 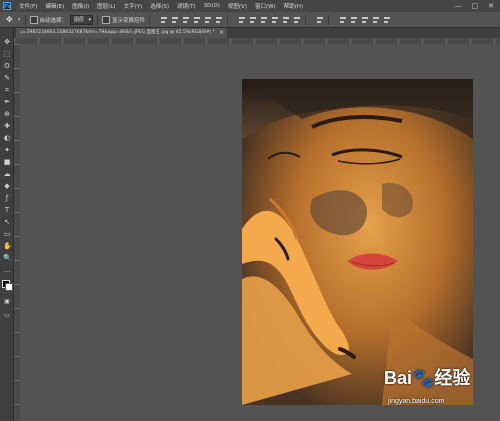 What do you see at coordinates (53, 20) in the screenshot?
I see `auto-select-label: 自动选择：` at bounding box center [53, 20].